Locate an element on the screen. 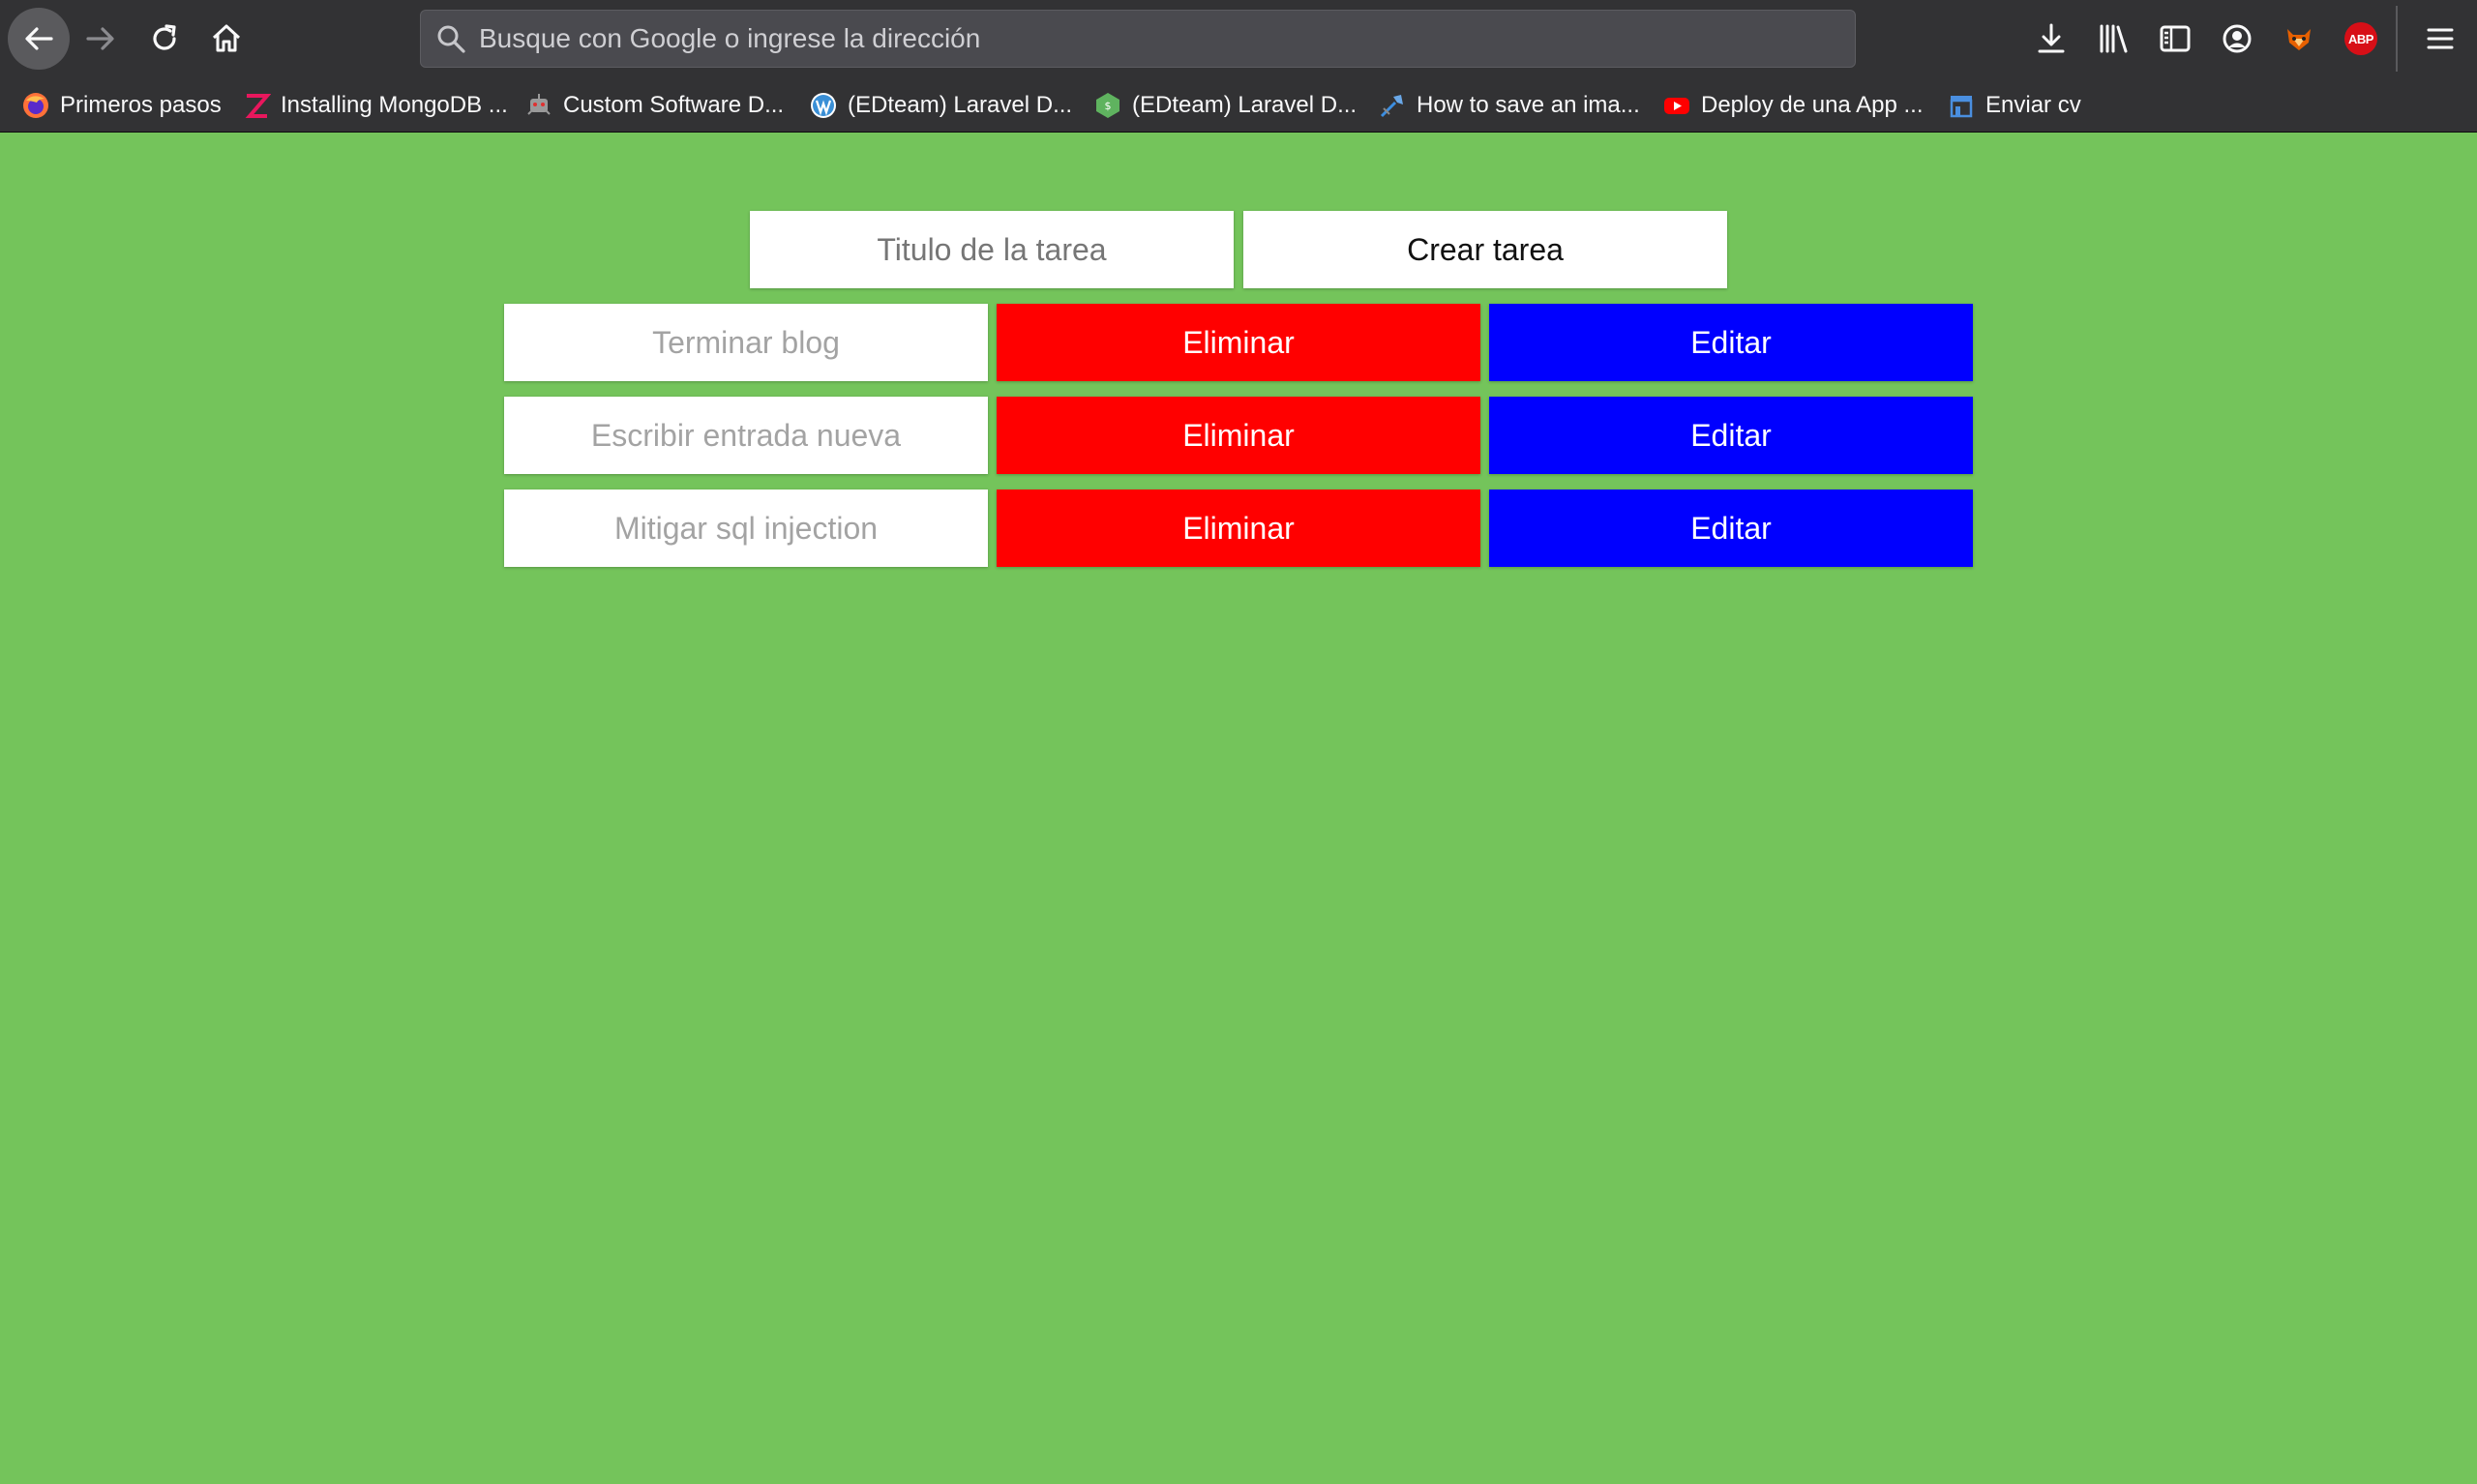 The image size is (2477, 1484). extension-button is located at coordinates (2299, 38).